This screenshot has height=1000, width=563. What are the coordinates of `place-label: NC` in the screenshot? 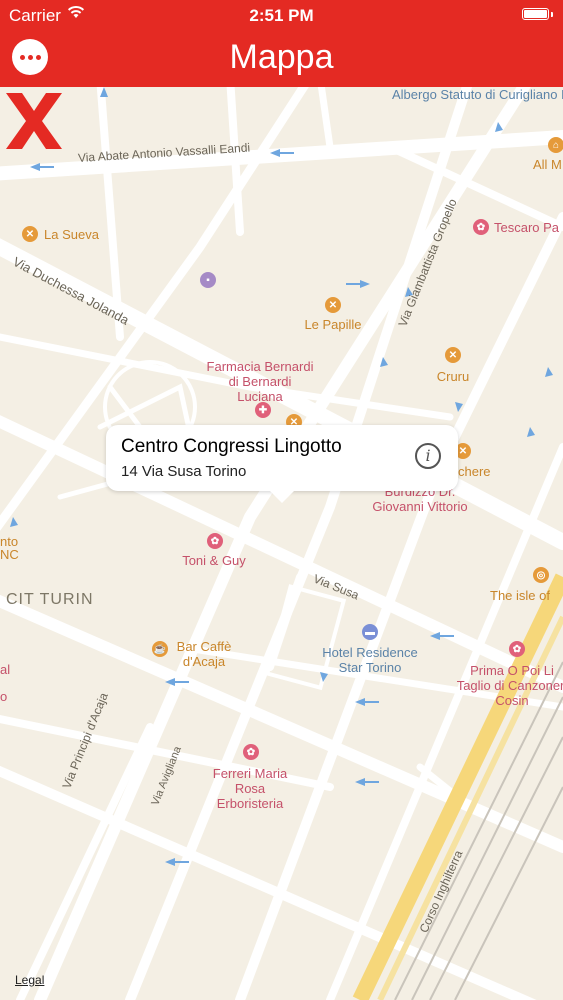 It's located at (9, 554).